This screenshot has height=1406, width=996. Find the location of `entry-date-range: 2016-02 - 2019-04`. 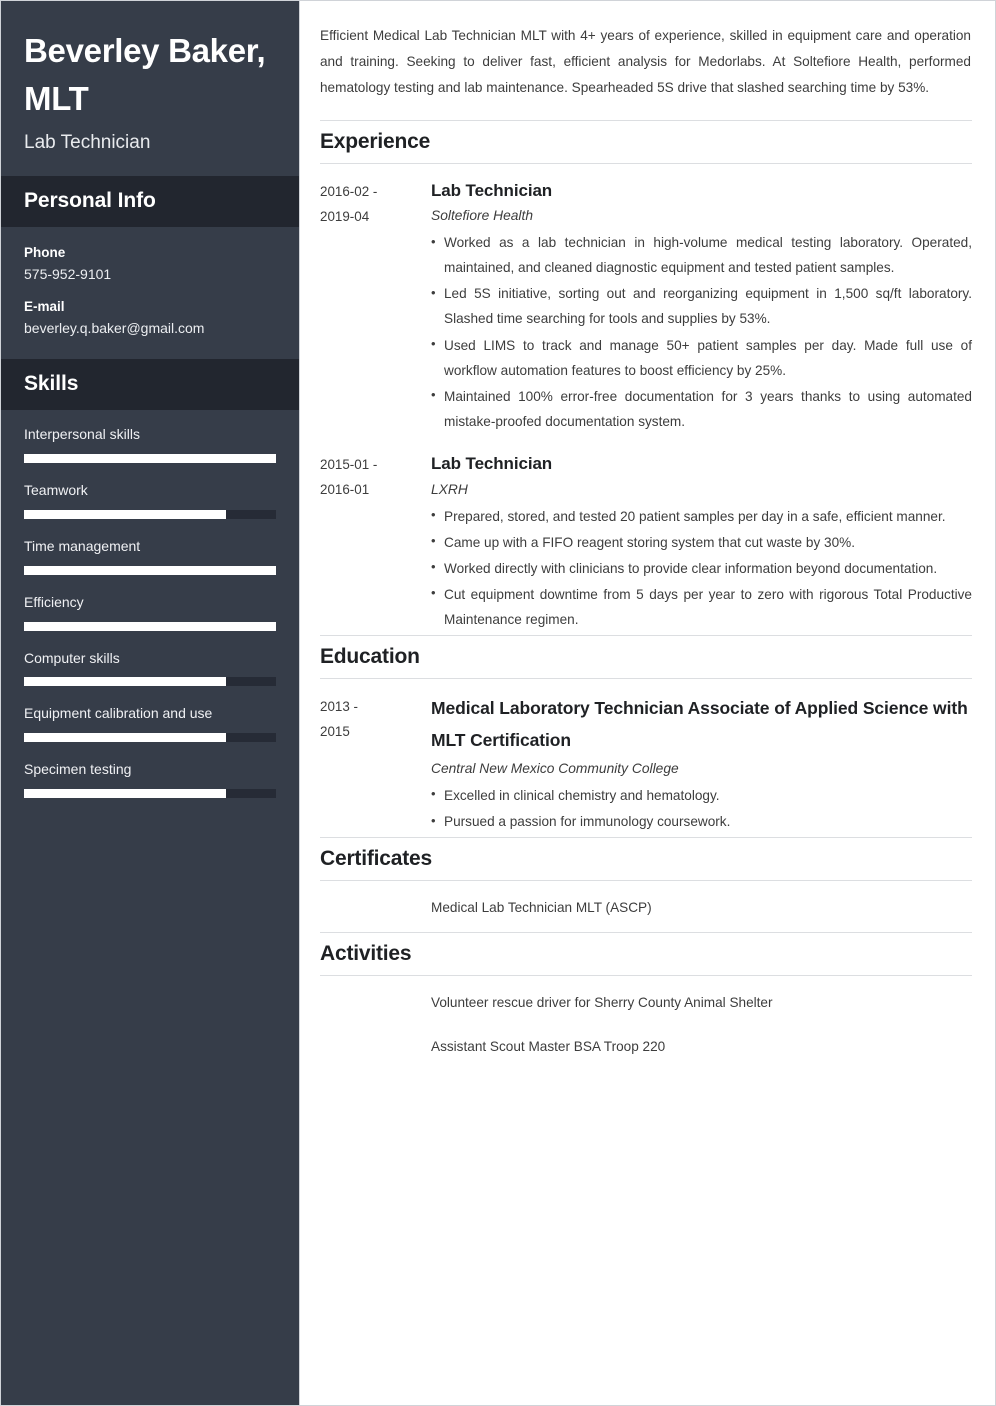

entry-date-range: 2016-02 - 2019-04 is located at coordinates (375, 204).